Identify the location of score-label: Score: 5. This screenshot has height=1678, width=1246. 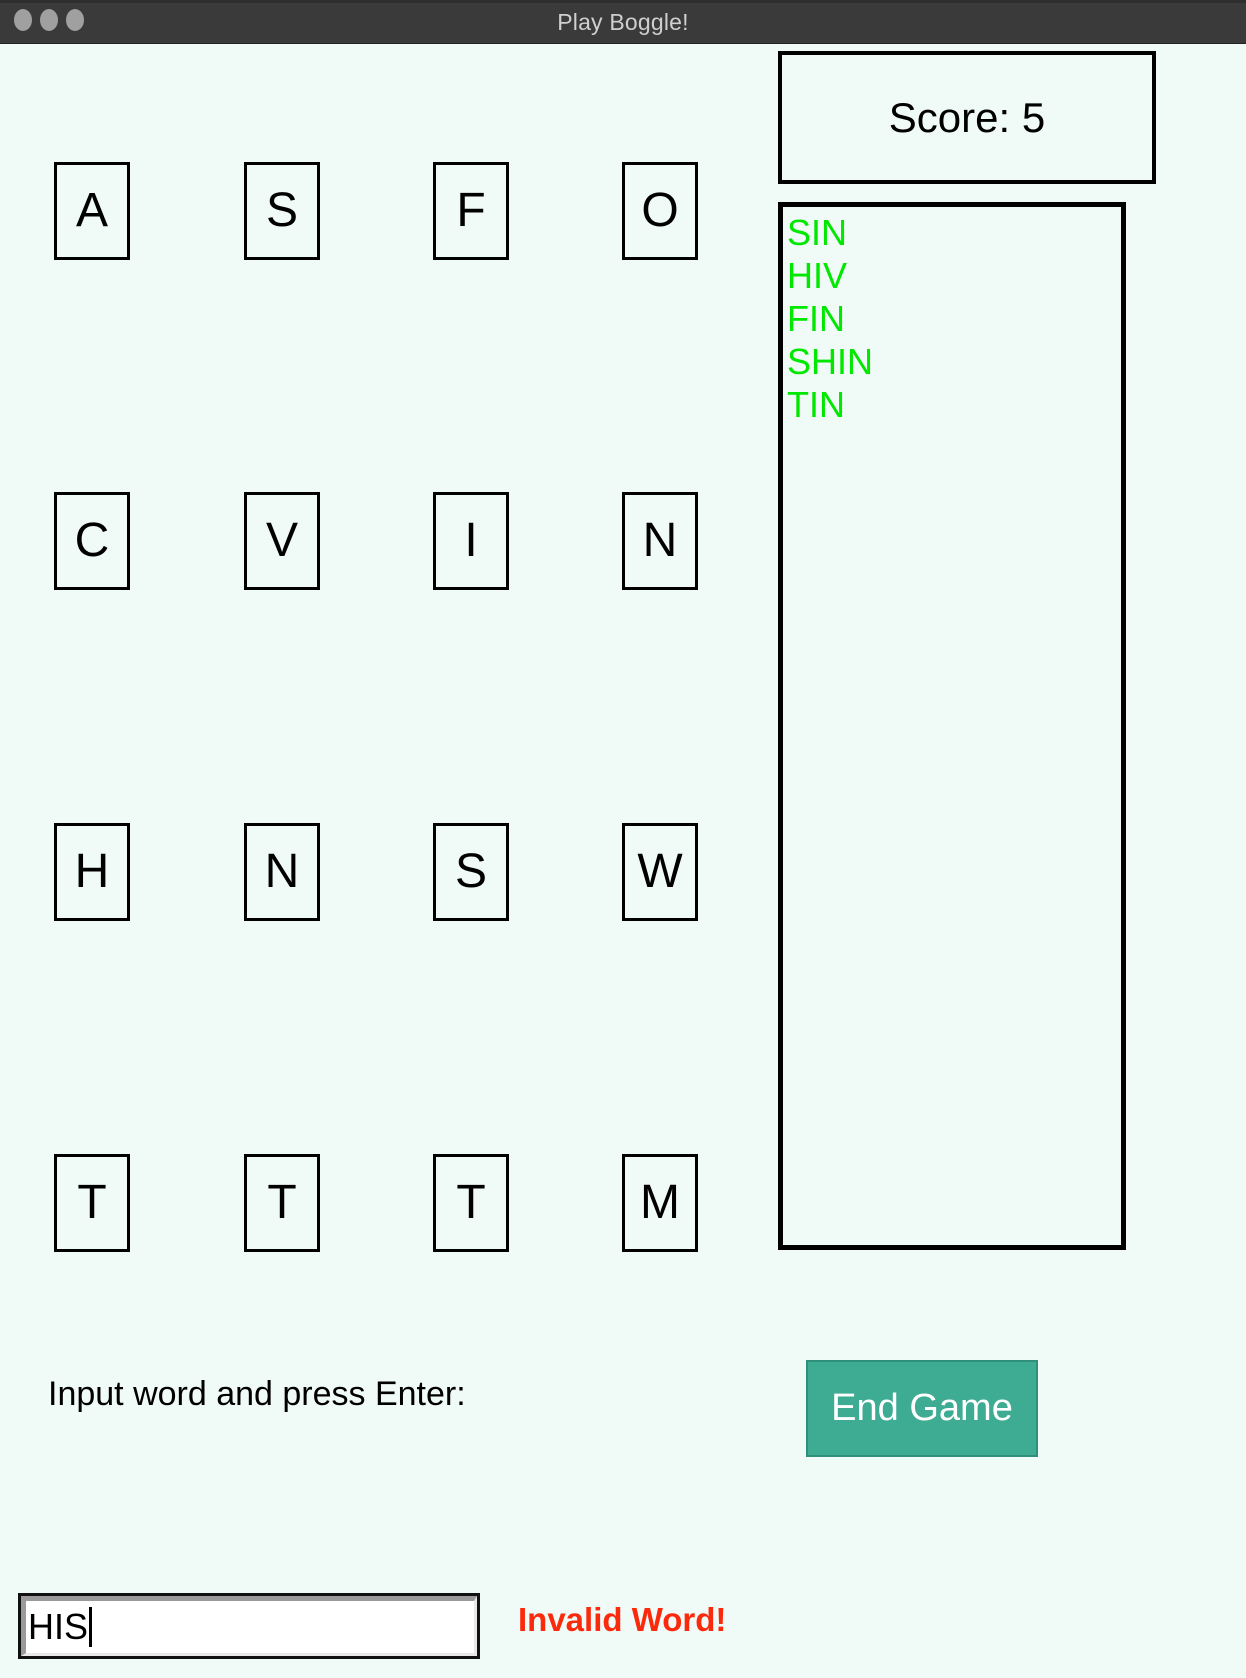
(967, 117).